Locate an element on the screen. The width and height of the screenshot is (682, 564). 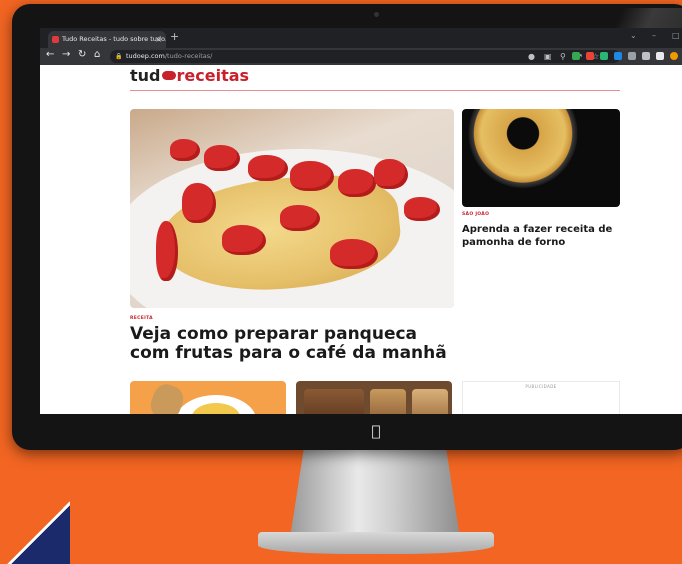
extension-green-icon is located at coordinates (576, 56).